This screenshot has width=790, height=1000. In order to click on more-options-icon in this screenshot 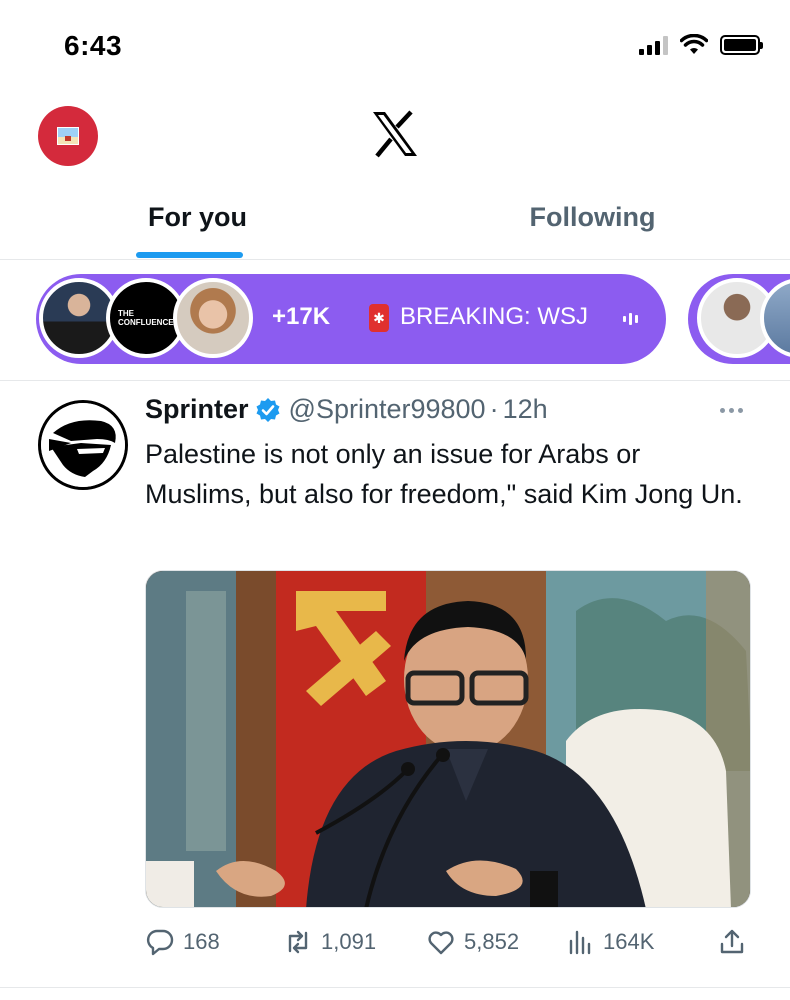, I will do `click(731, 410)`.